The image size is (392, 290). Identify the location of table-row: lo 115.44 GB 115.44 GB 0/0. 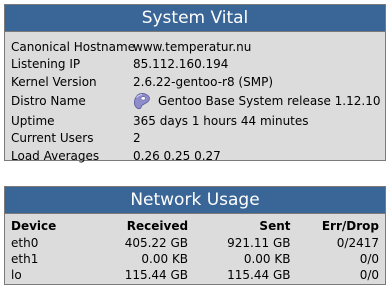
(195, 275).